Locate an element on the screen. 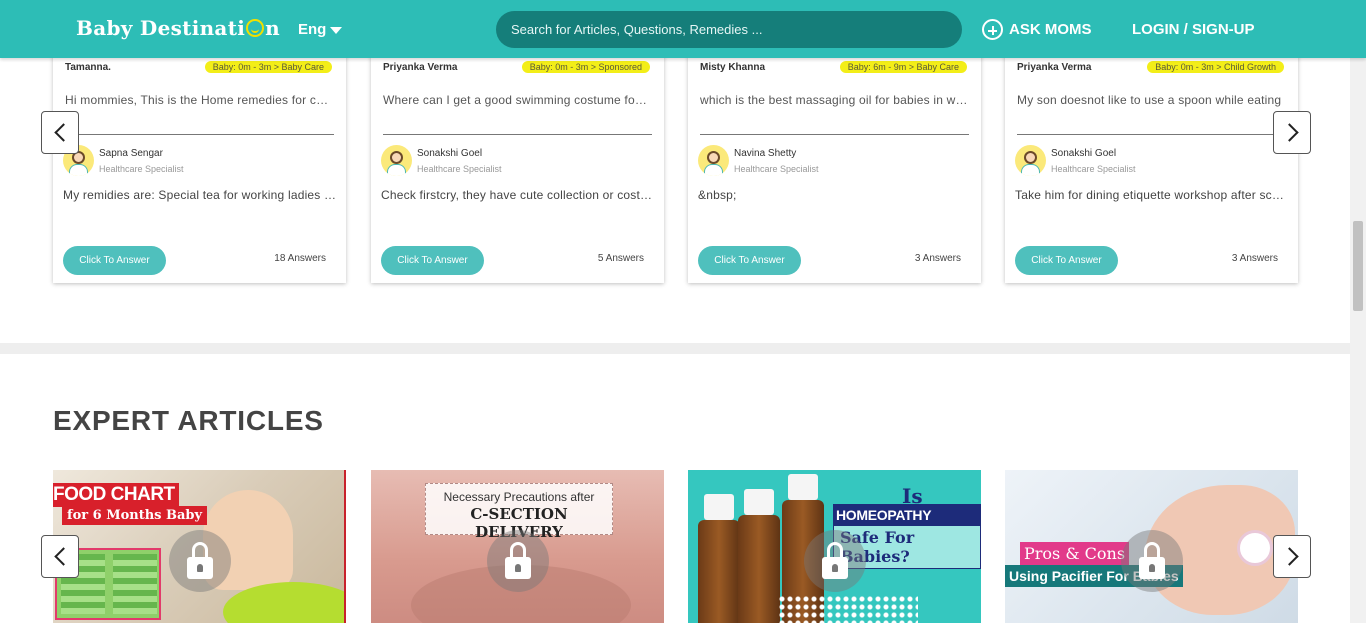 This screenshot has height=623, width=1366. pacifier-image is located at coordinates (1255, 548).